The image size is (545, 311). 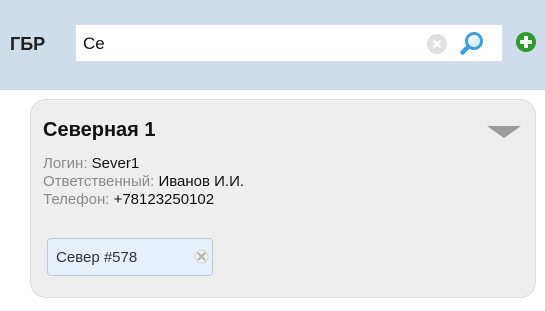 I want to click on responsible-row: Ответственный: Иванов И.И., so click(x=143, y=182).